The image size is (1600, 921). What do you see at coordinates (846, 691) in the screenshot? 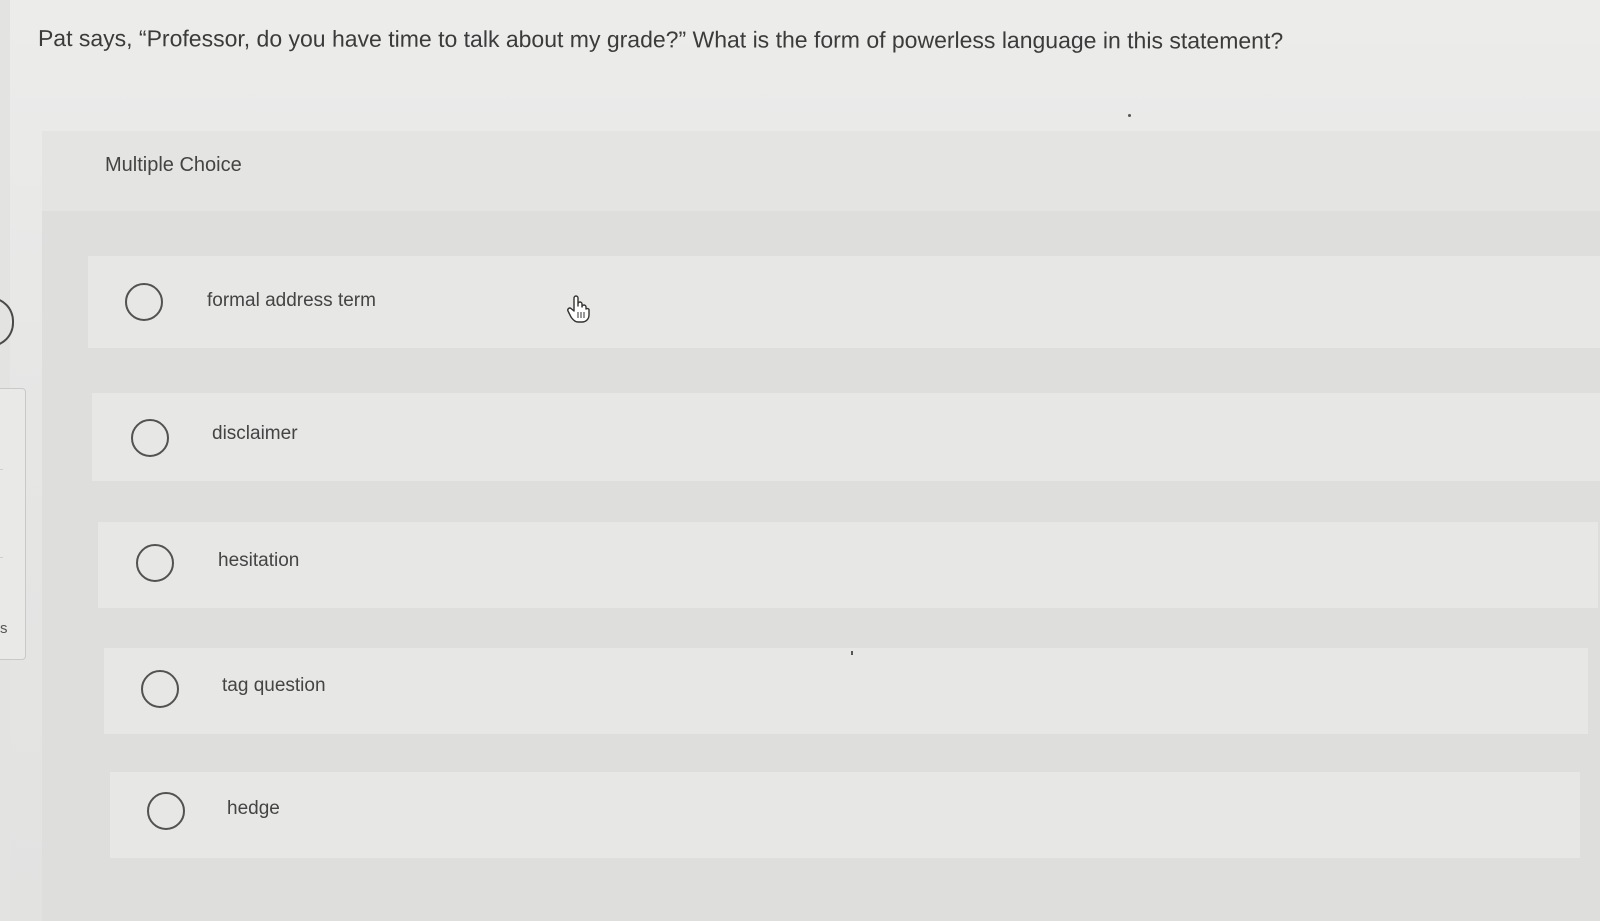
I see `answer-option-tag-question: tag question` at bounding box center [846, 691].